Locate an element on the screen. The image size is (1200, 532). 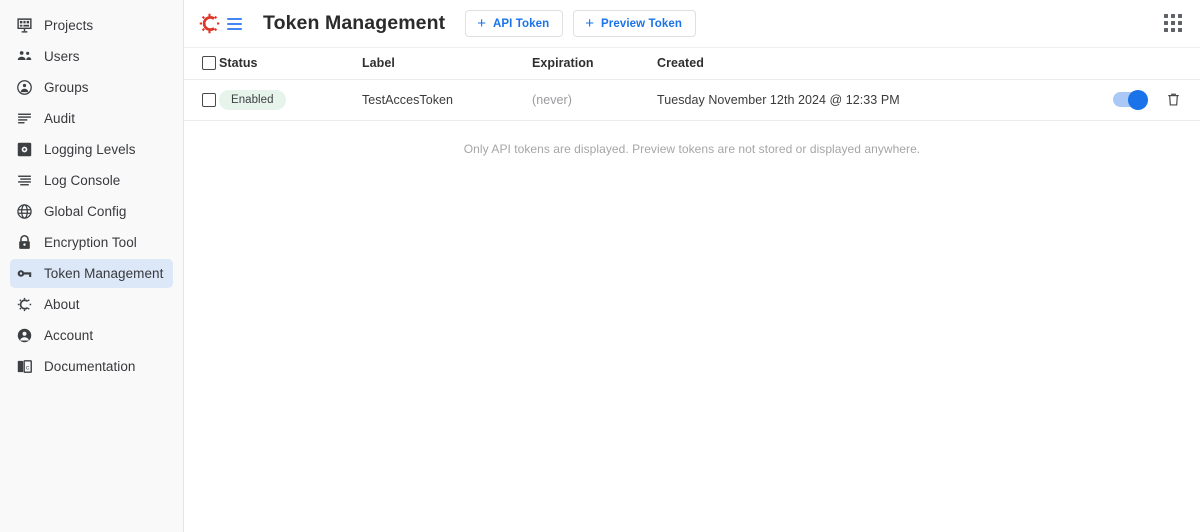
apps-grid-icon is located at coordinates (1174, 23).